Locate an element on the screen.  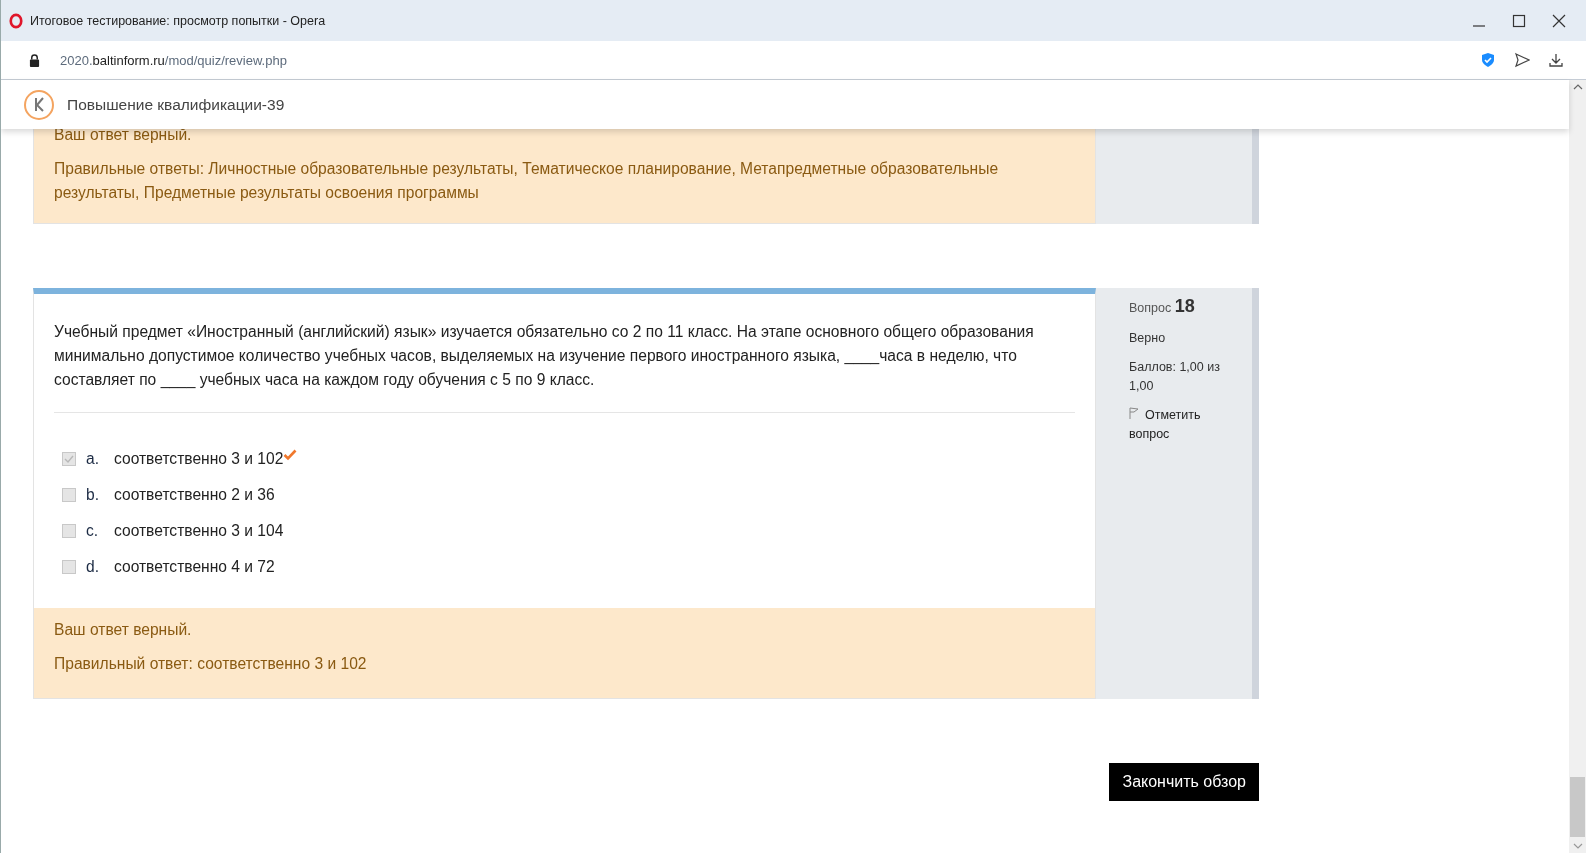
question-number: 18 is located at coordinates (1184, 306).